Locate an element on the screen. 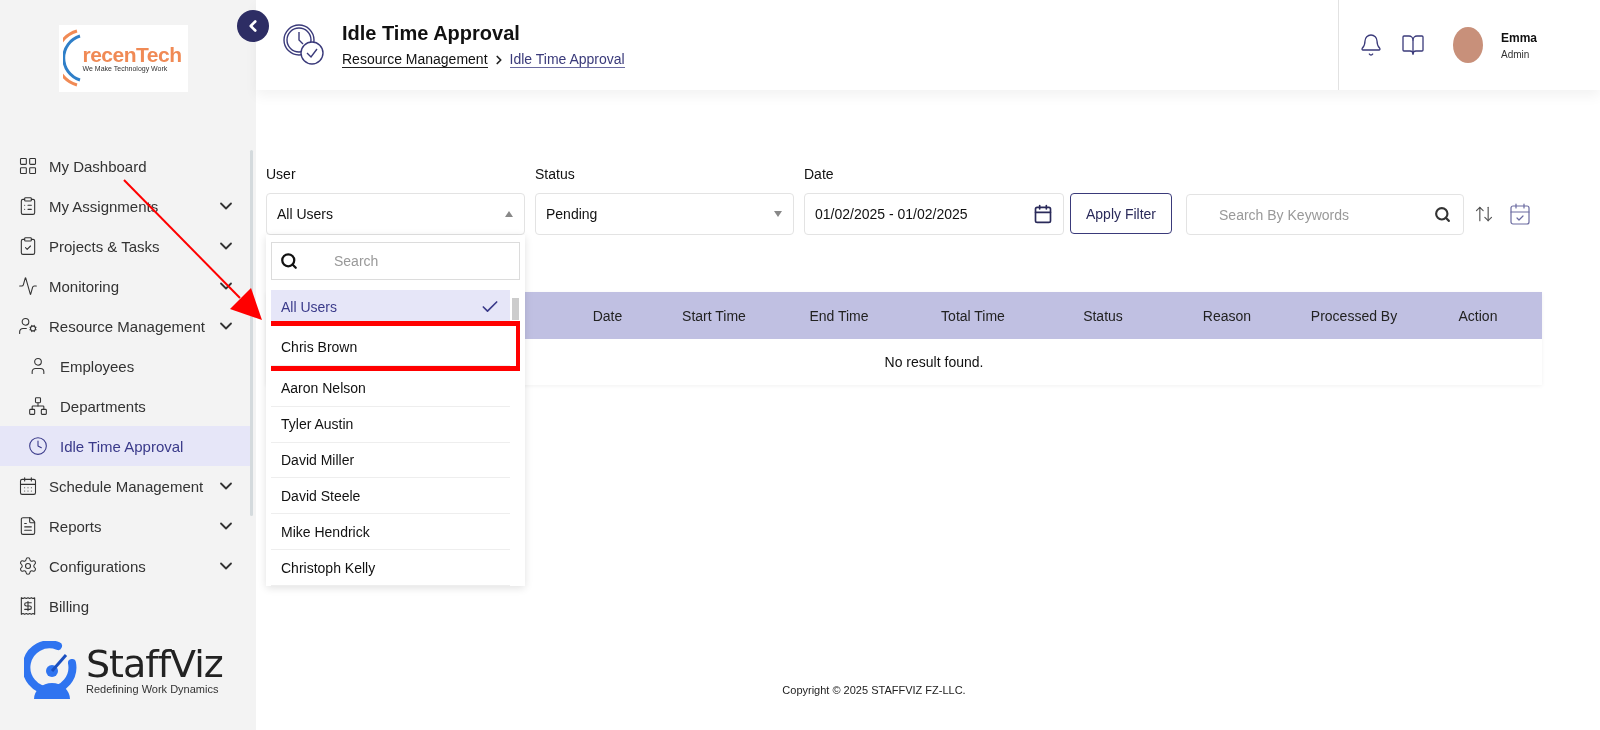 Image resolution: width=1600 pixels, height=730 pixels. brand-tagline: Redefining Work Dynamics is located at coordinates (153, 689).